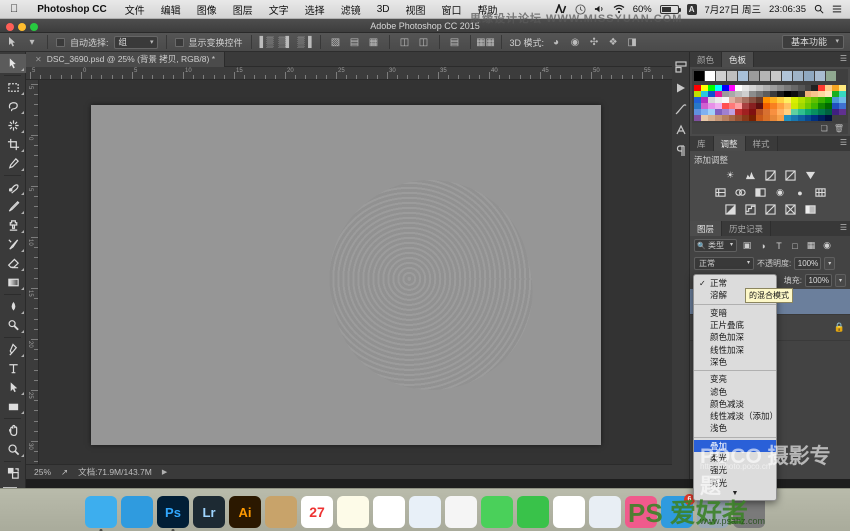  What do you see at coordinates (317, 512) in the screenshot?
I see `dock-item-calendar: 27` at bounding box center [317, 512].